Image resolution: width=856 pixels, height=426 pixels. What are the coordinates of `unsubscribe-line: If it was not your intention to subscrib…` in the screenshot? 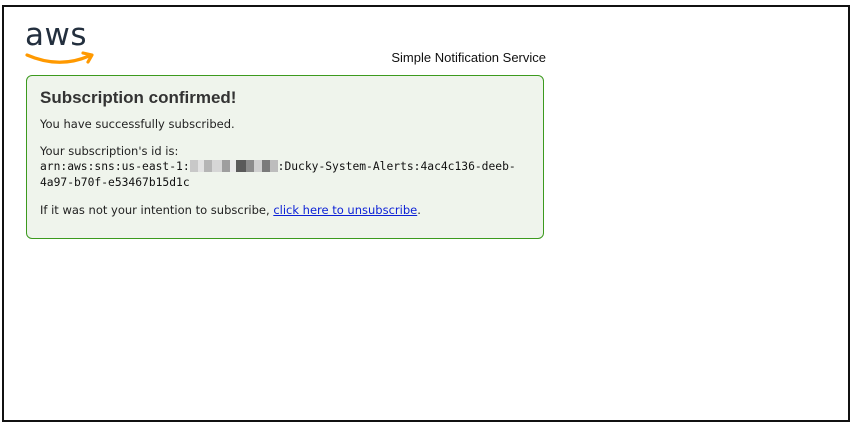 It's located at (230, 210).